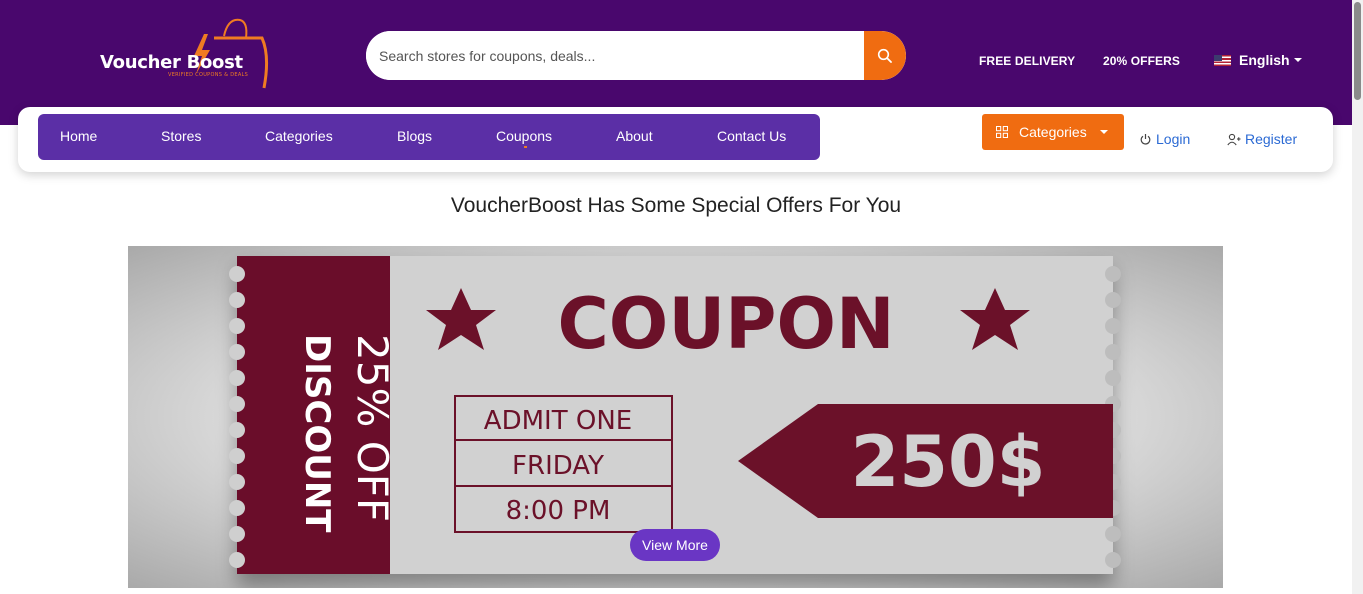  Describe the element at coordinates (525, 147) in the screenshot. I see `active-indicator` at that location.